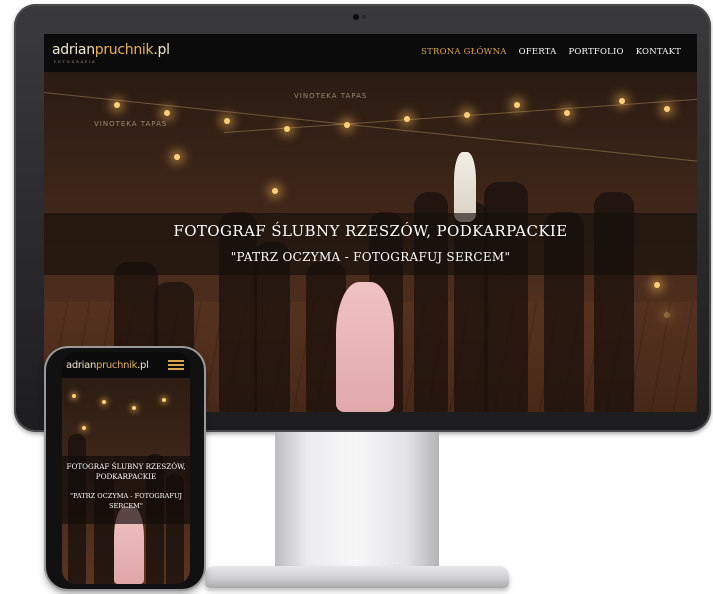 The image size is (713, 594). I want to click on mobile-hero-subtitle-line: SERCEM", so click(126, 505).